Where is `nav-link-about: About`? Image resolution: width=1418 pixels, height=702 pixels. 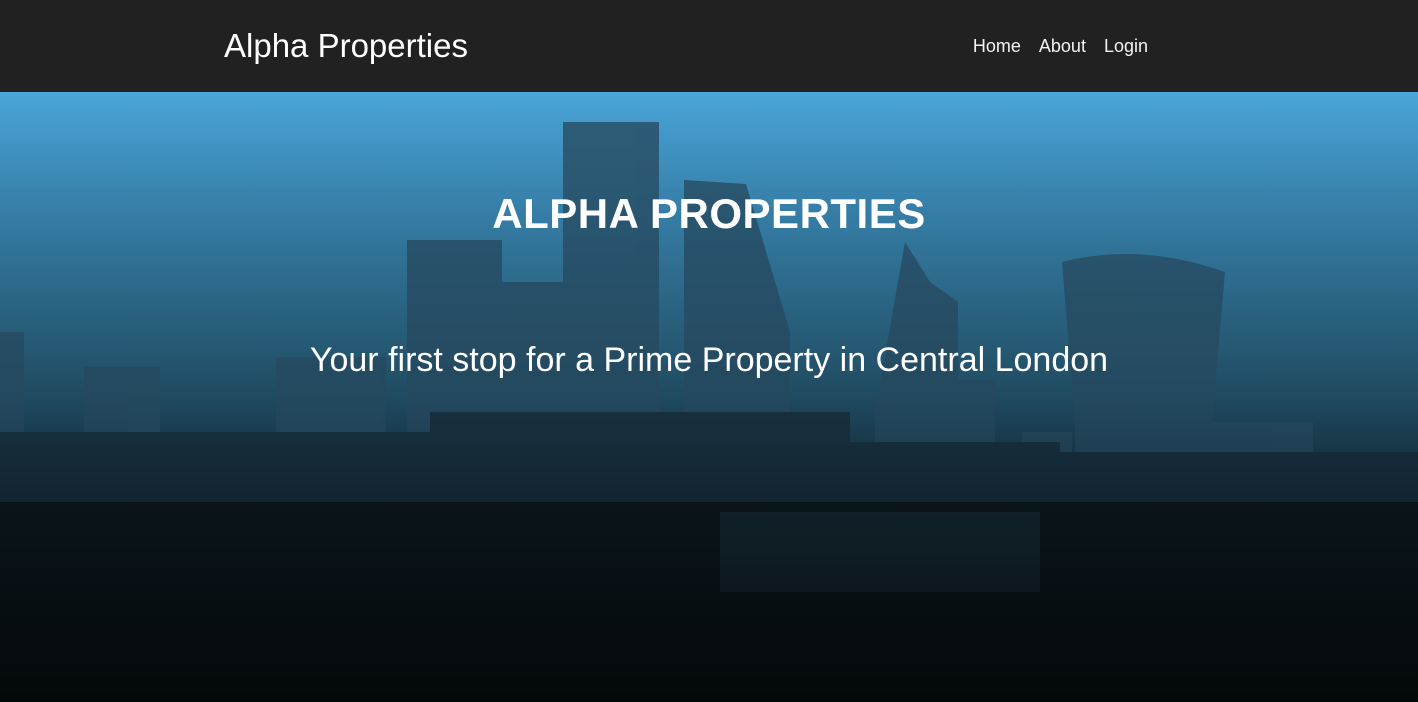
nav-link-about: About is located at coordinates (1062, 46).